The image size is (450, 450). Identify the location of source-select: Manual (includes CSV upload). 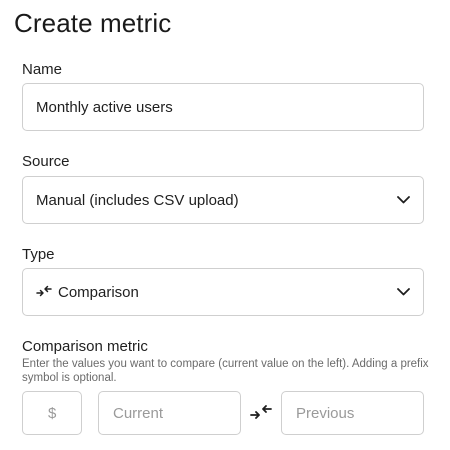
(223, 200).